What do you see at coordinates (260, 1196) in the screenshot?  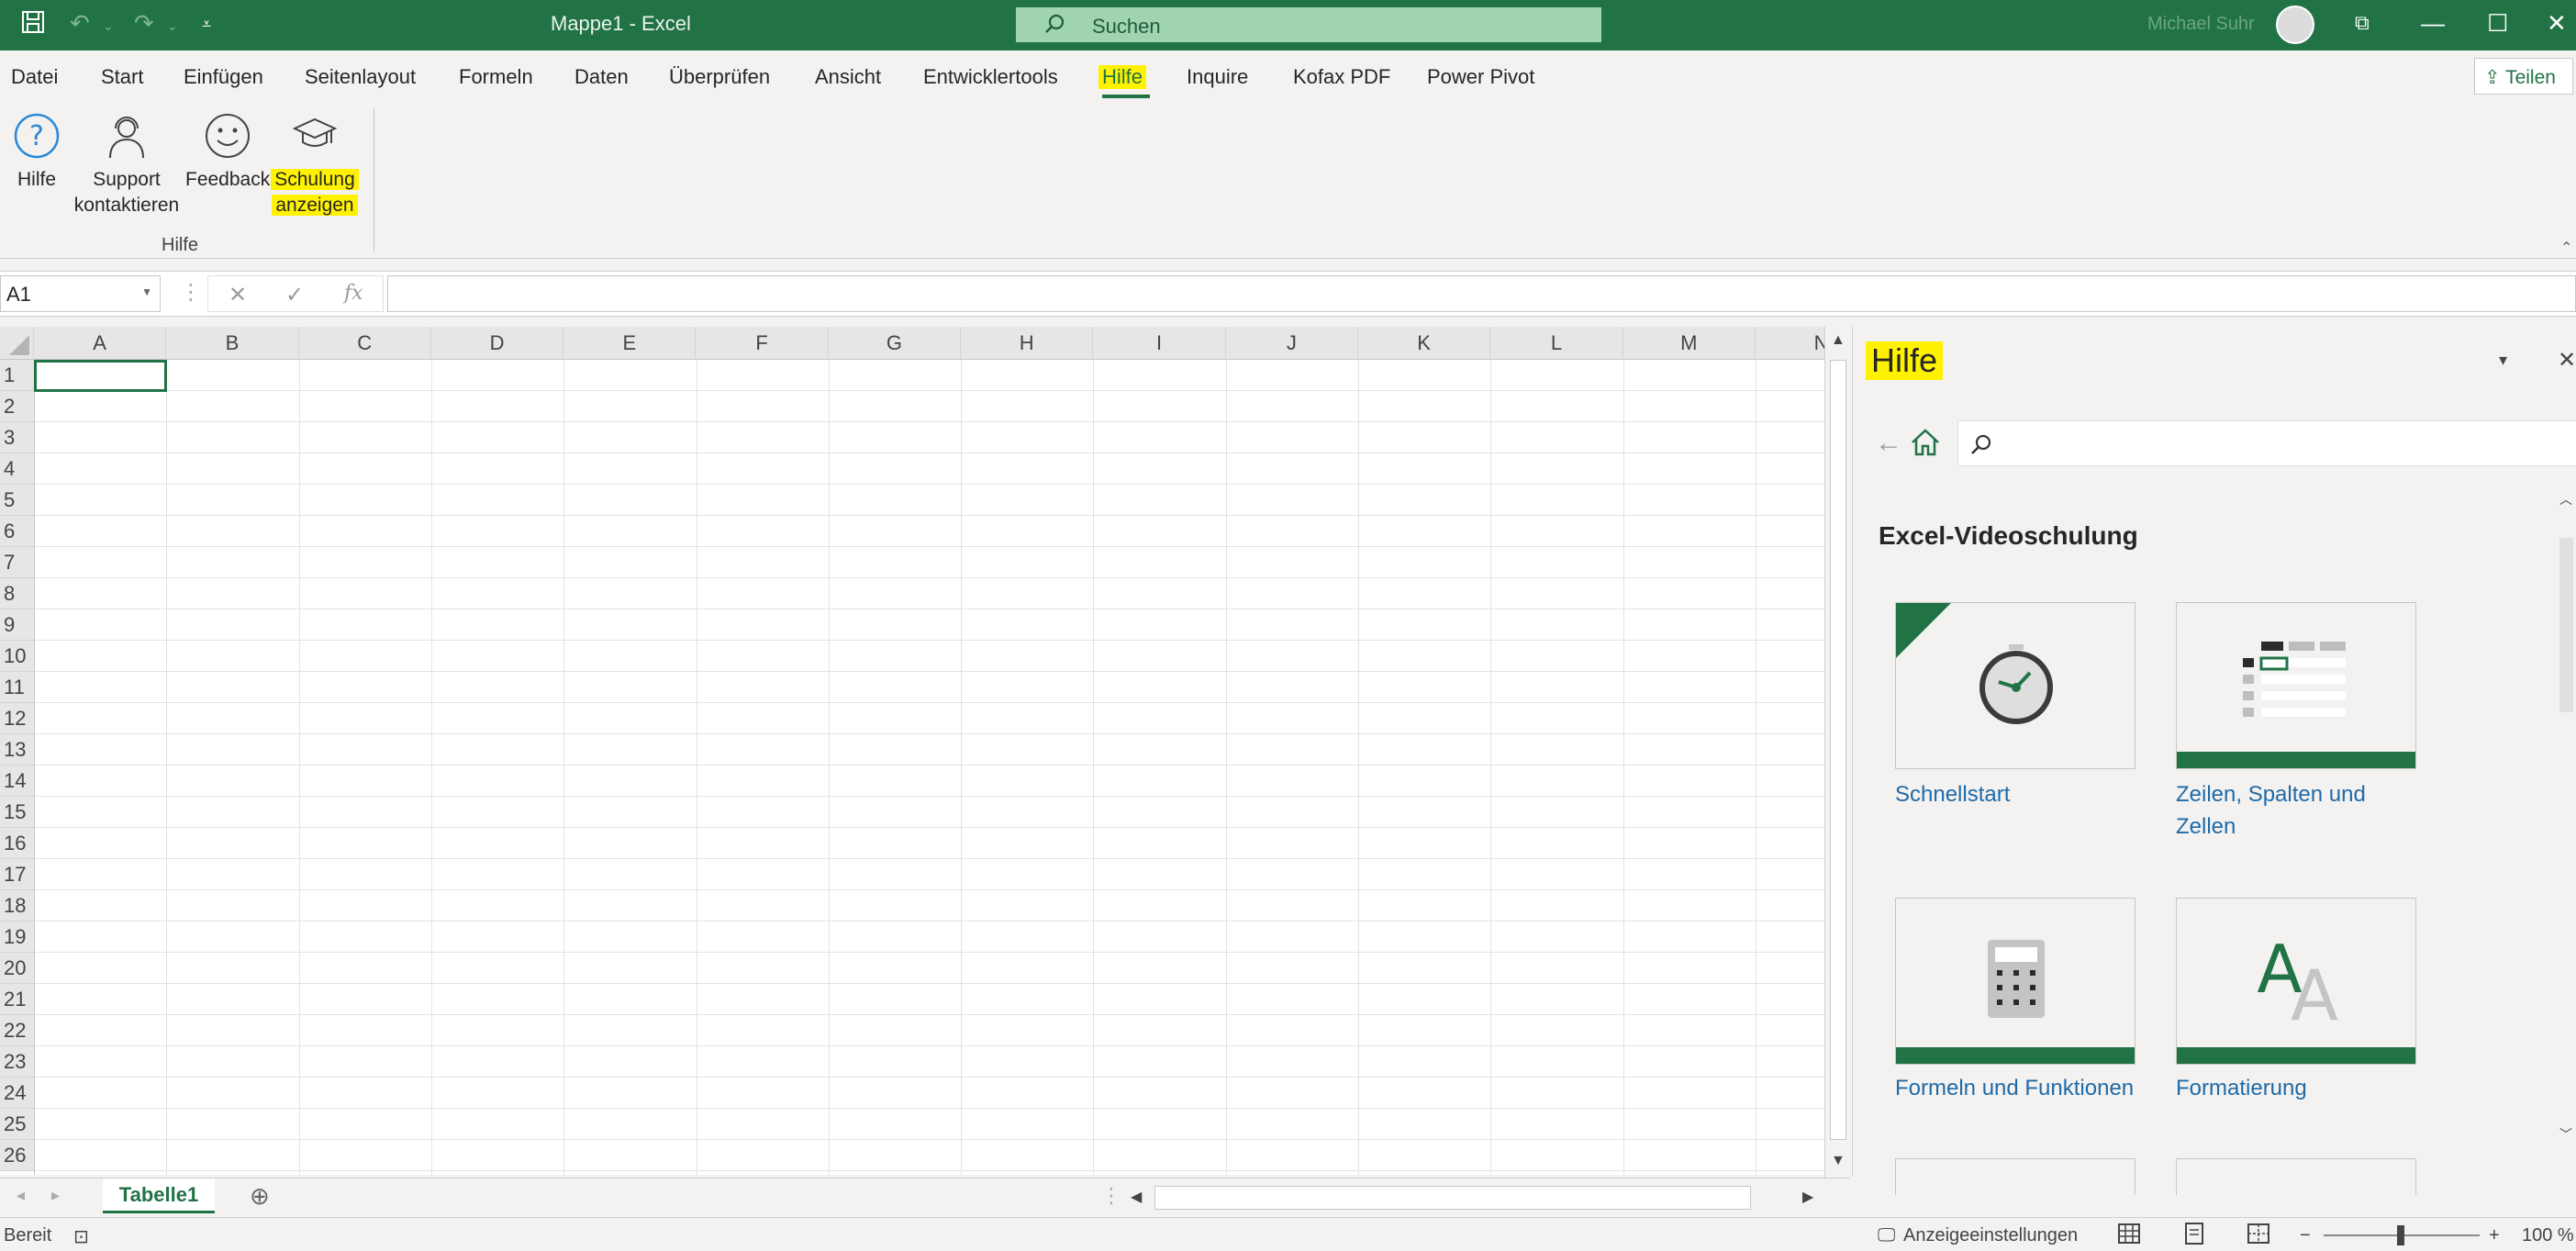 I see `add-sheet-icon: ⊕` at bounding box center [260, 1196].